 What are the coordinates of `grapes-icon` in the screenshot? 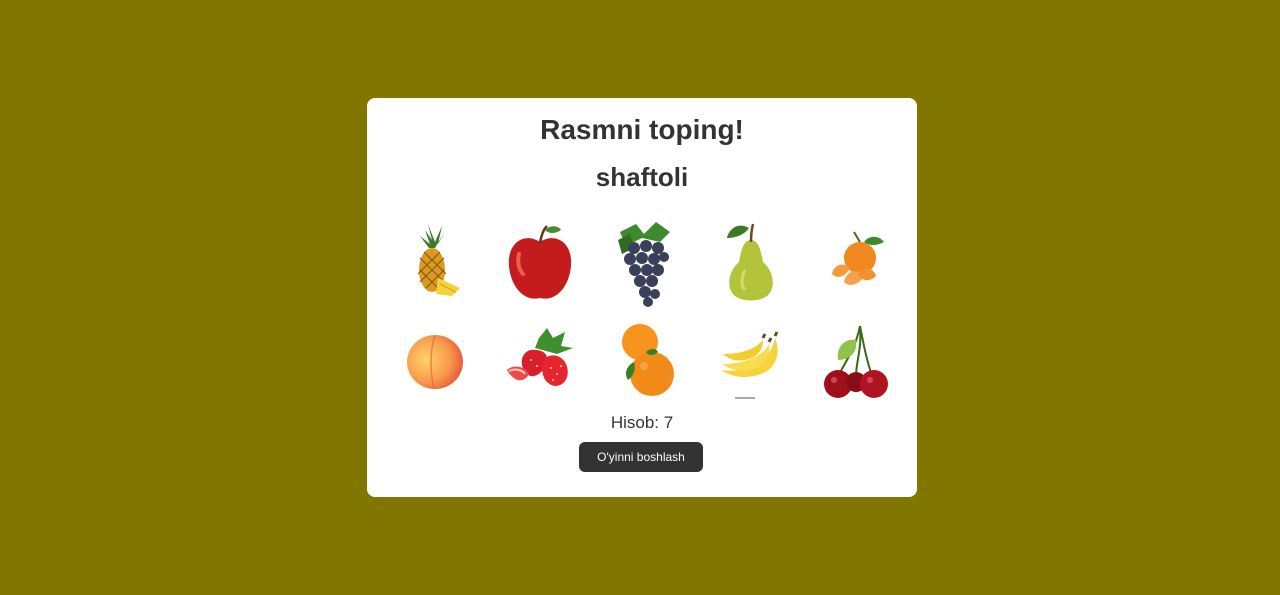 It's located at (644, 264).